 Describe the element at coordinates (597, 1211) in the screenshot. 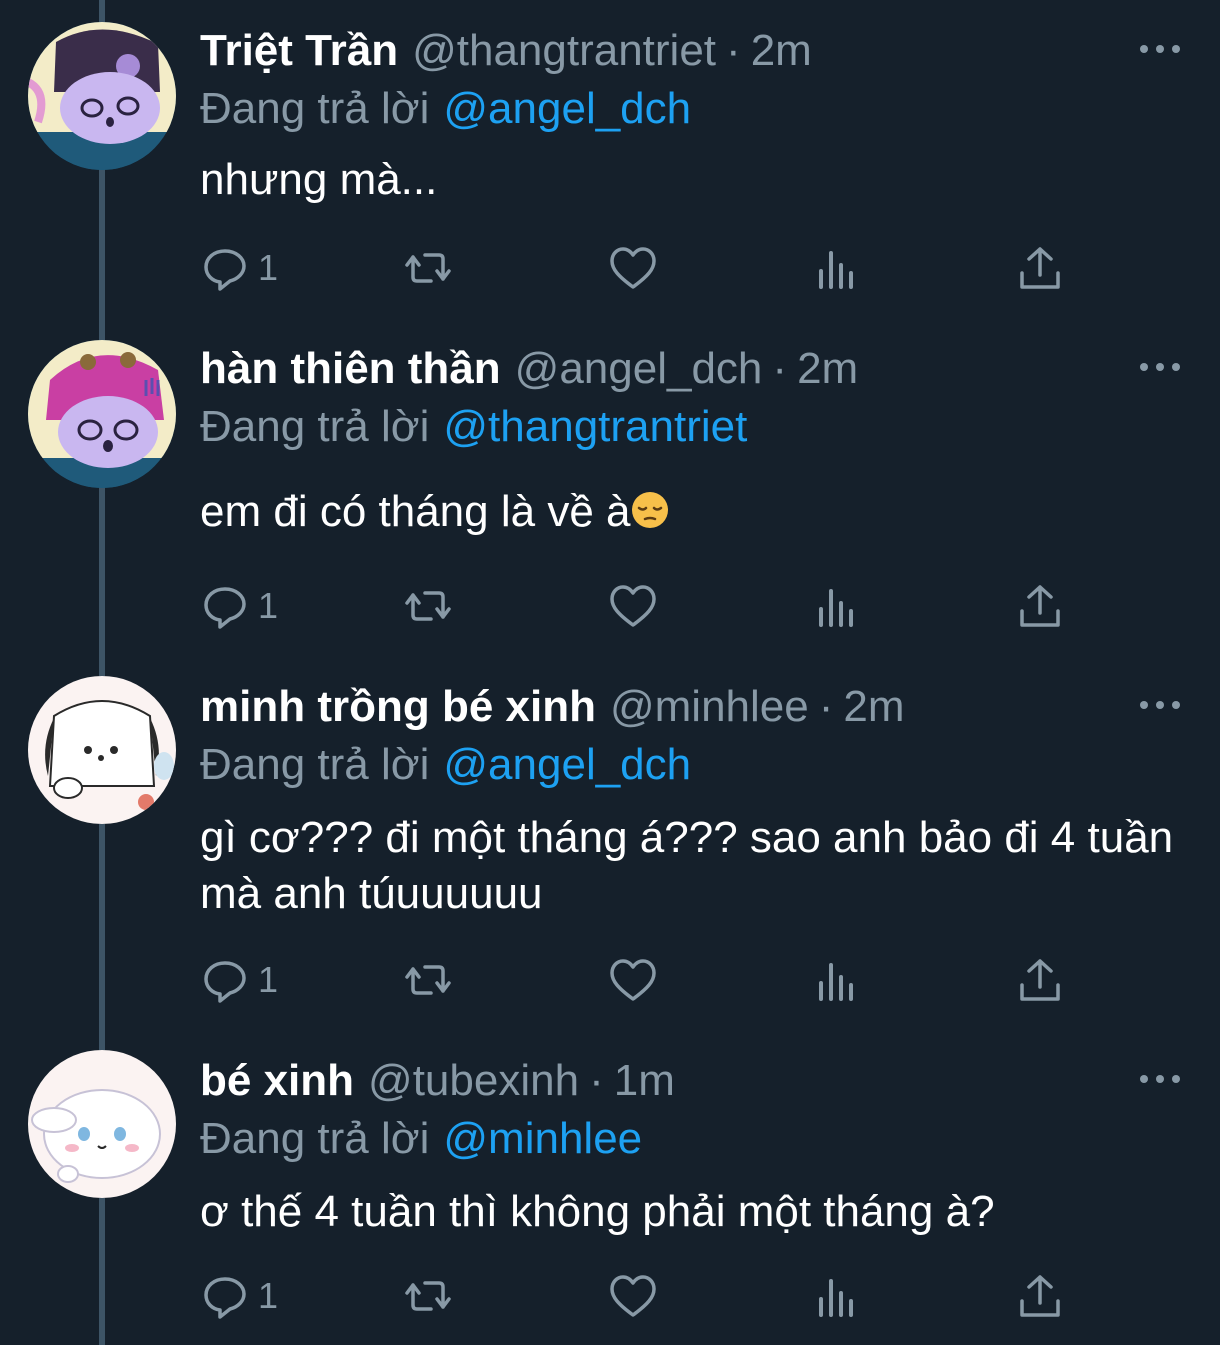

I see `tweet-text: ơ thế 4 tuần thì không phải một tháng à?` at that location.